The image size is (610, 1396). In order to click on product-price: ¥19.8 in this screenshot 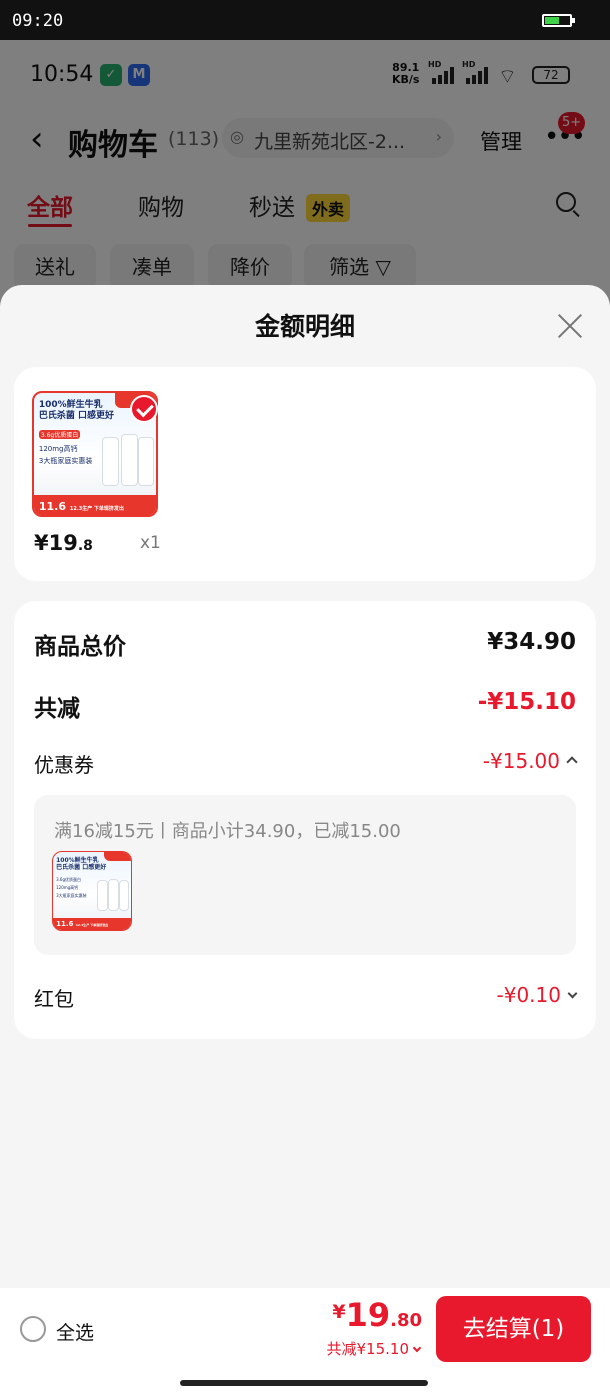, I will do `click(63, 543)`.